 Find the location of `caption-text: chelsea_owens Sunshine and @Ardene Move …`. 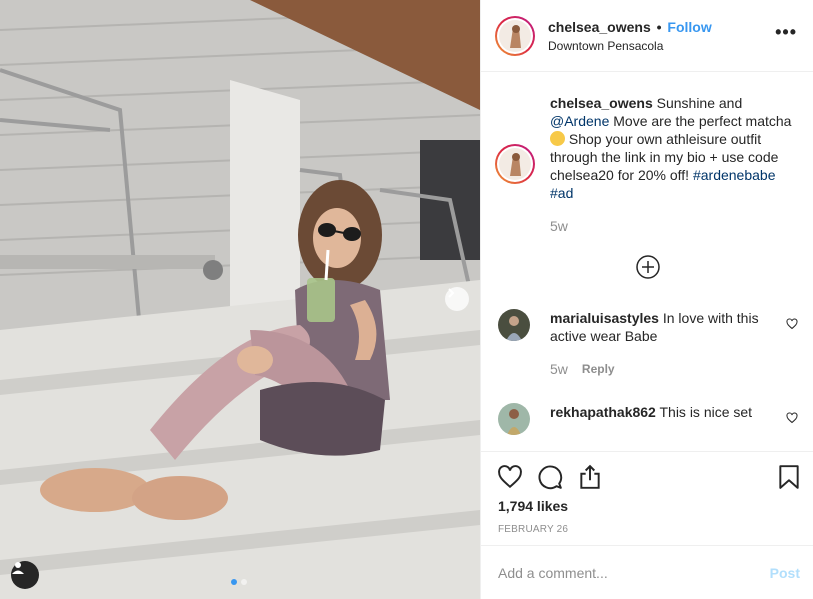

caption-text: chelsea_owens Sunshine and @Ardene Move … is located at coordinates (671, 148).